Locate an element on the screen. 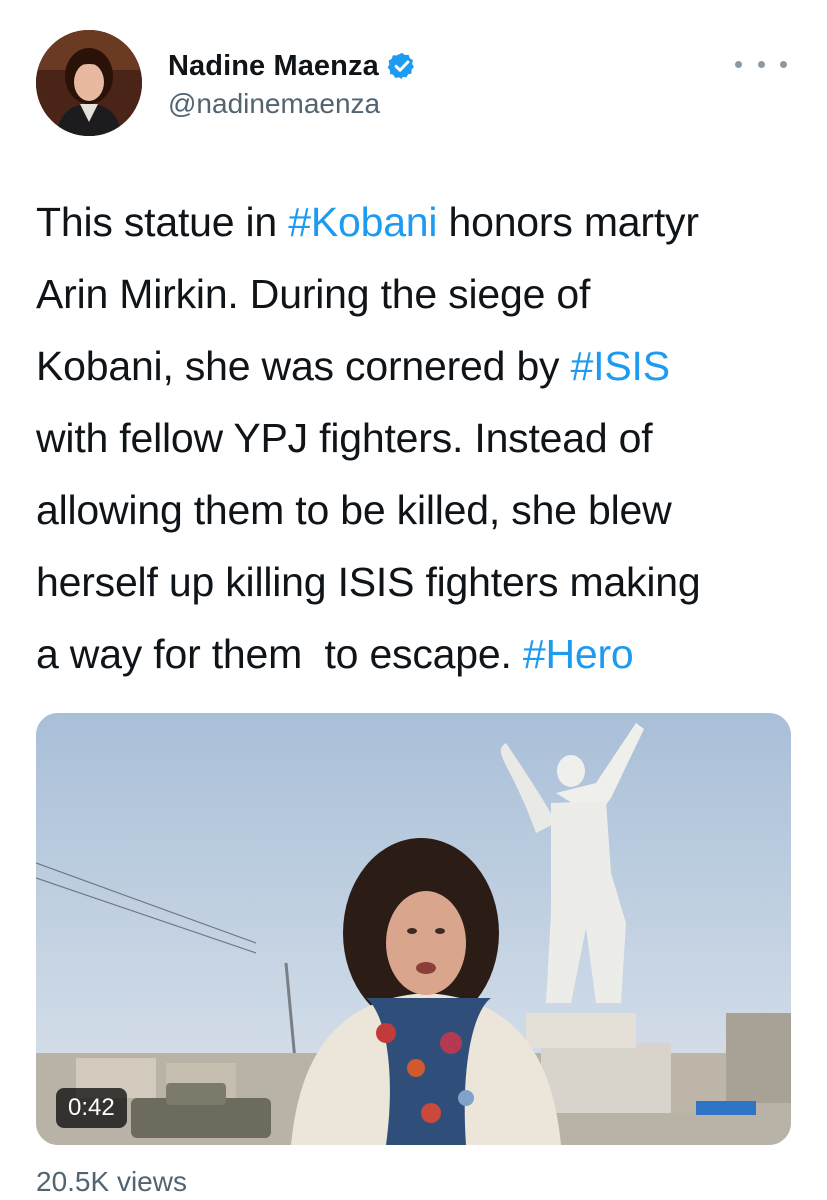 Image resolution: width=827 pixels, height=1200 pixels. verified-badge-icon is located at coordinates (400, 66).